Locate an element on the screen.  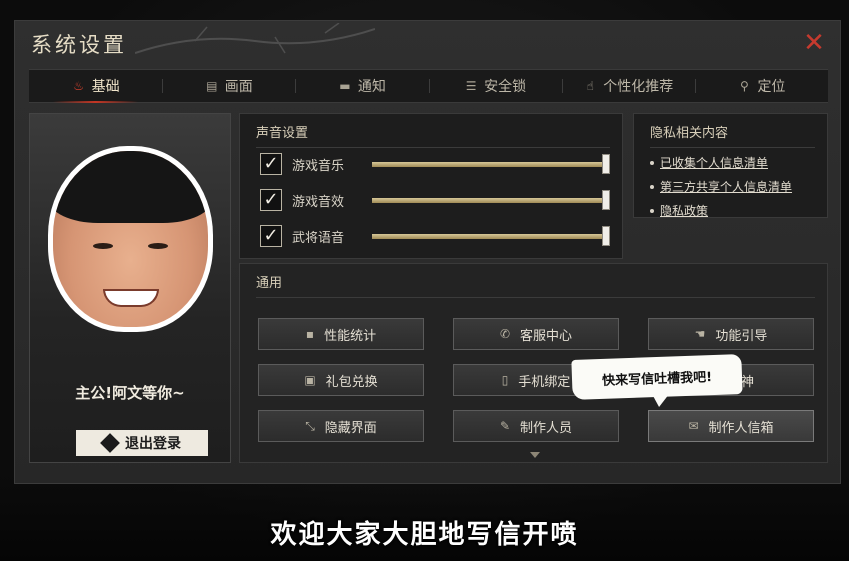
privacy-policy-link: 隐私政策 is located at coordinates (684, 210).